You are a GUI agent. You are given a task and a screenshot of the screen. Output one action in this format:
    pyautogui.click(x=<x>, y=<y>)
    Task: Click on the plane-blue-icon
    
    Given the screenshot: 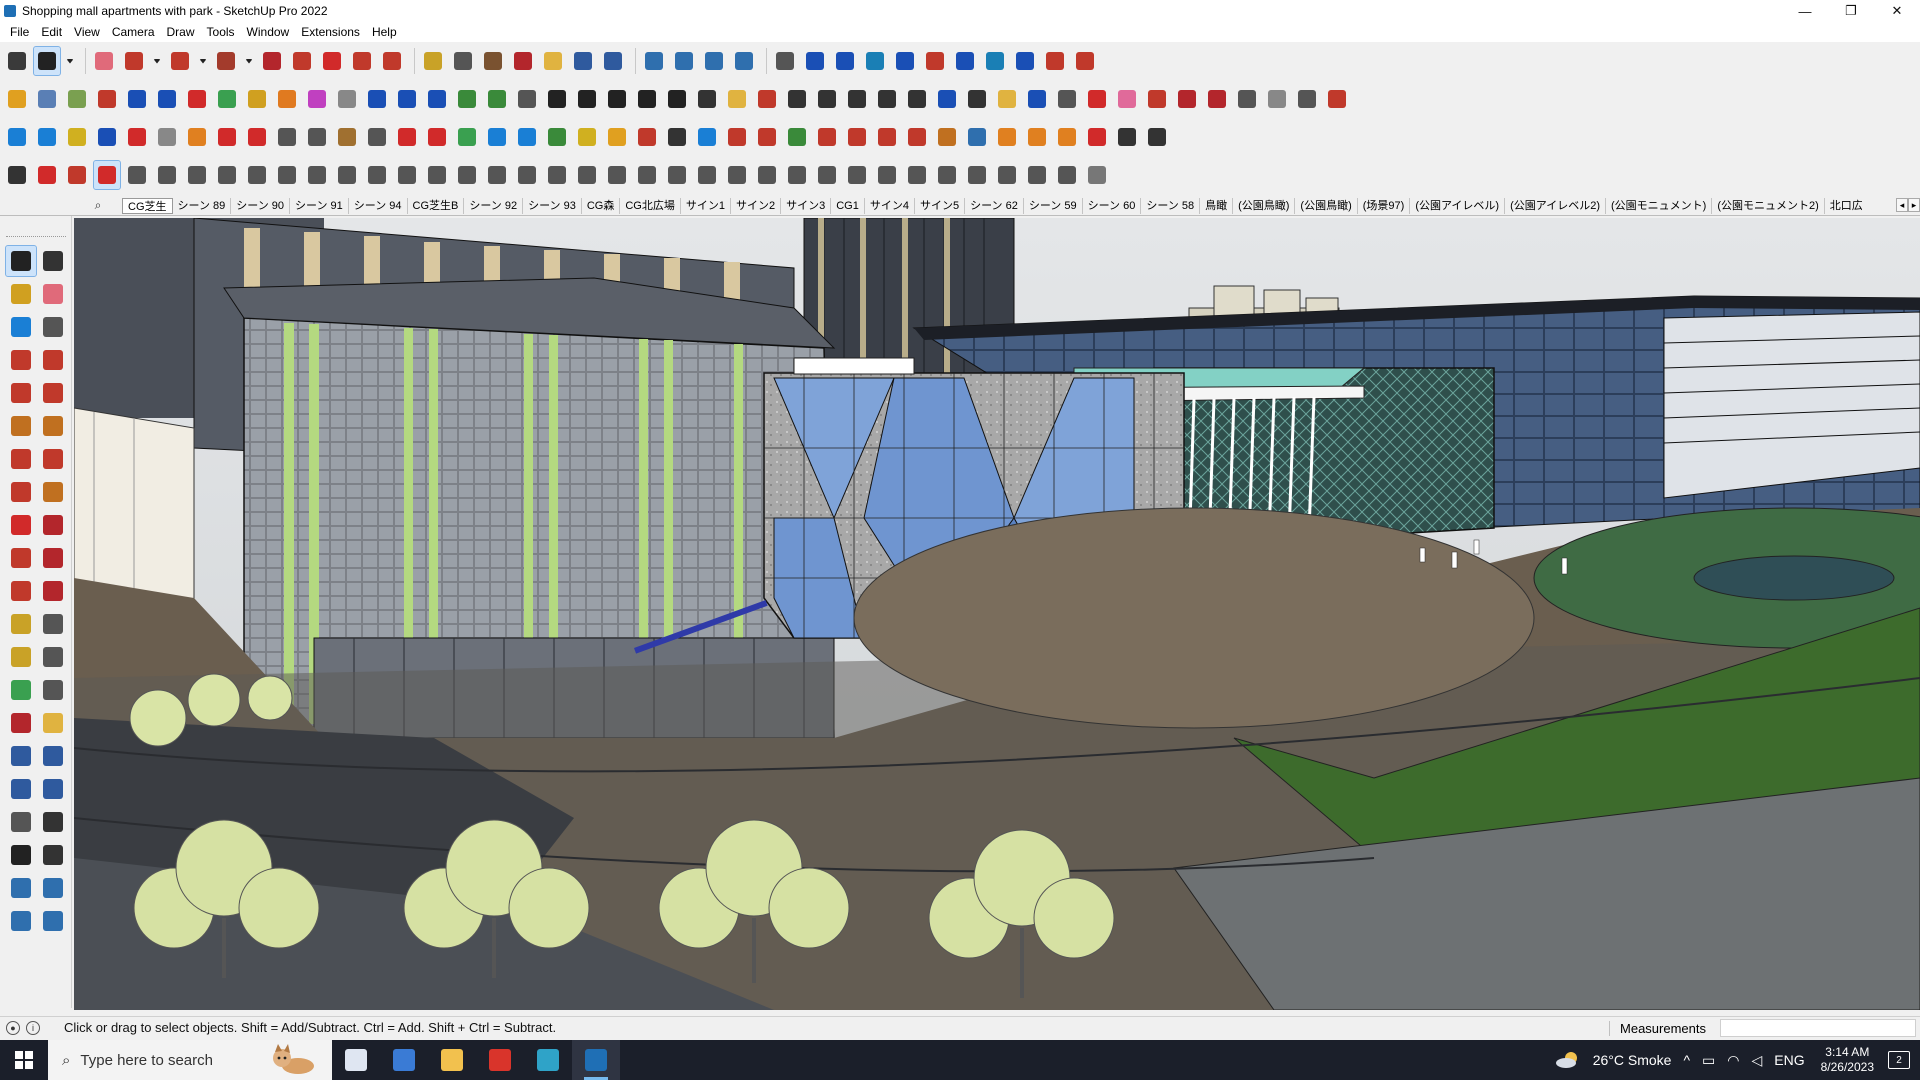 What is the action you would take?
    pyautogui.click(x=17, y=137)
    